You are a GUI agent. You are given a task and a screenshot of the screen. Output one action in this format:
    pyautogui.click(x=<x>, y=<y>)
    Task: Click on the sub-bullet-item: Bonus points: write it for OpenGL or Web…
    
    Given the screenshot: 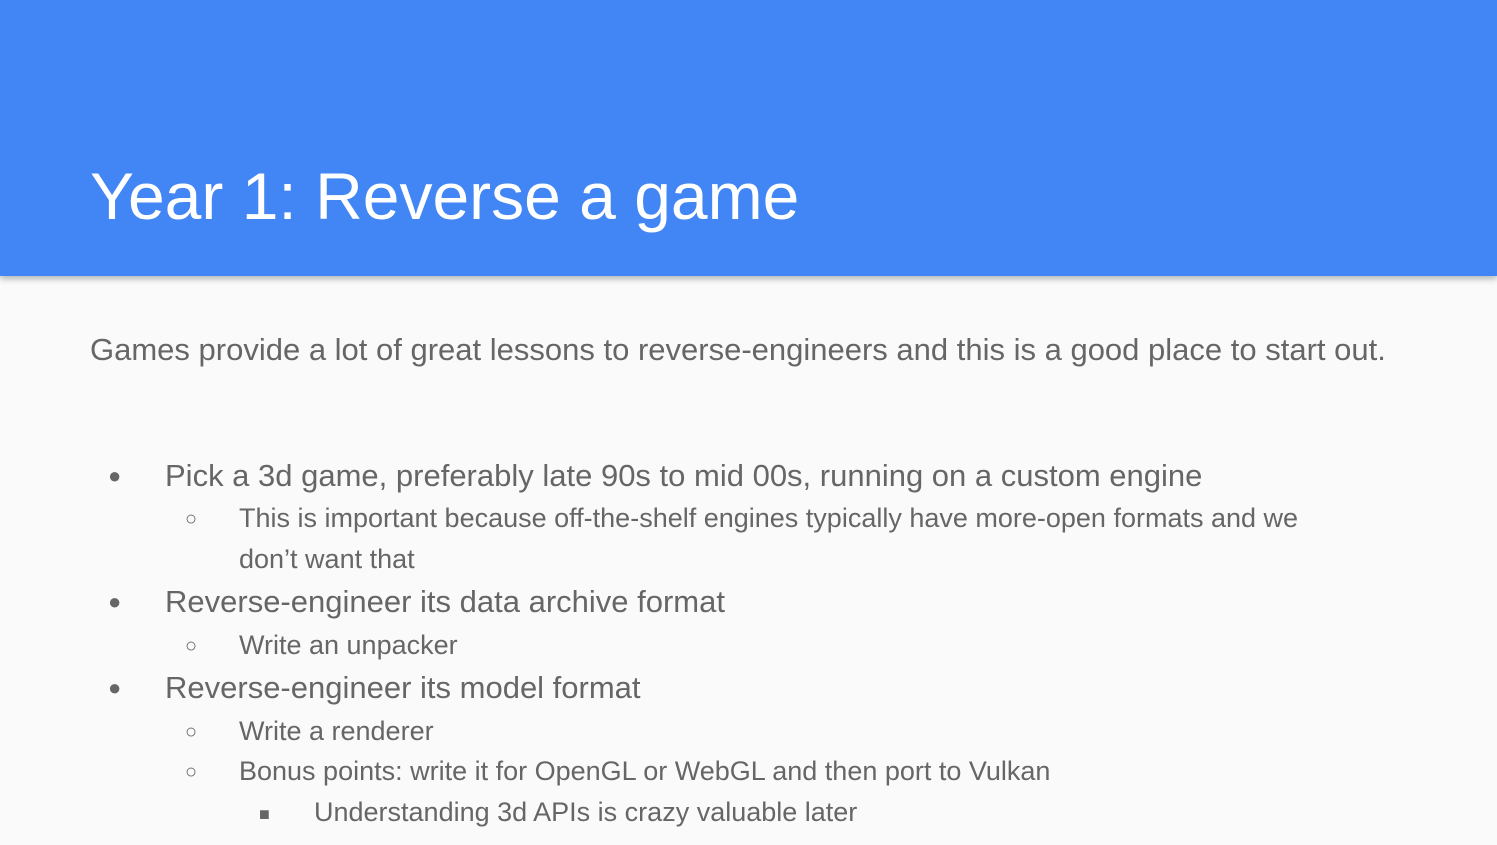 What is the action you would take?
    pyautogui.click(x=645, y=771)
    